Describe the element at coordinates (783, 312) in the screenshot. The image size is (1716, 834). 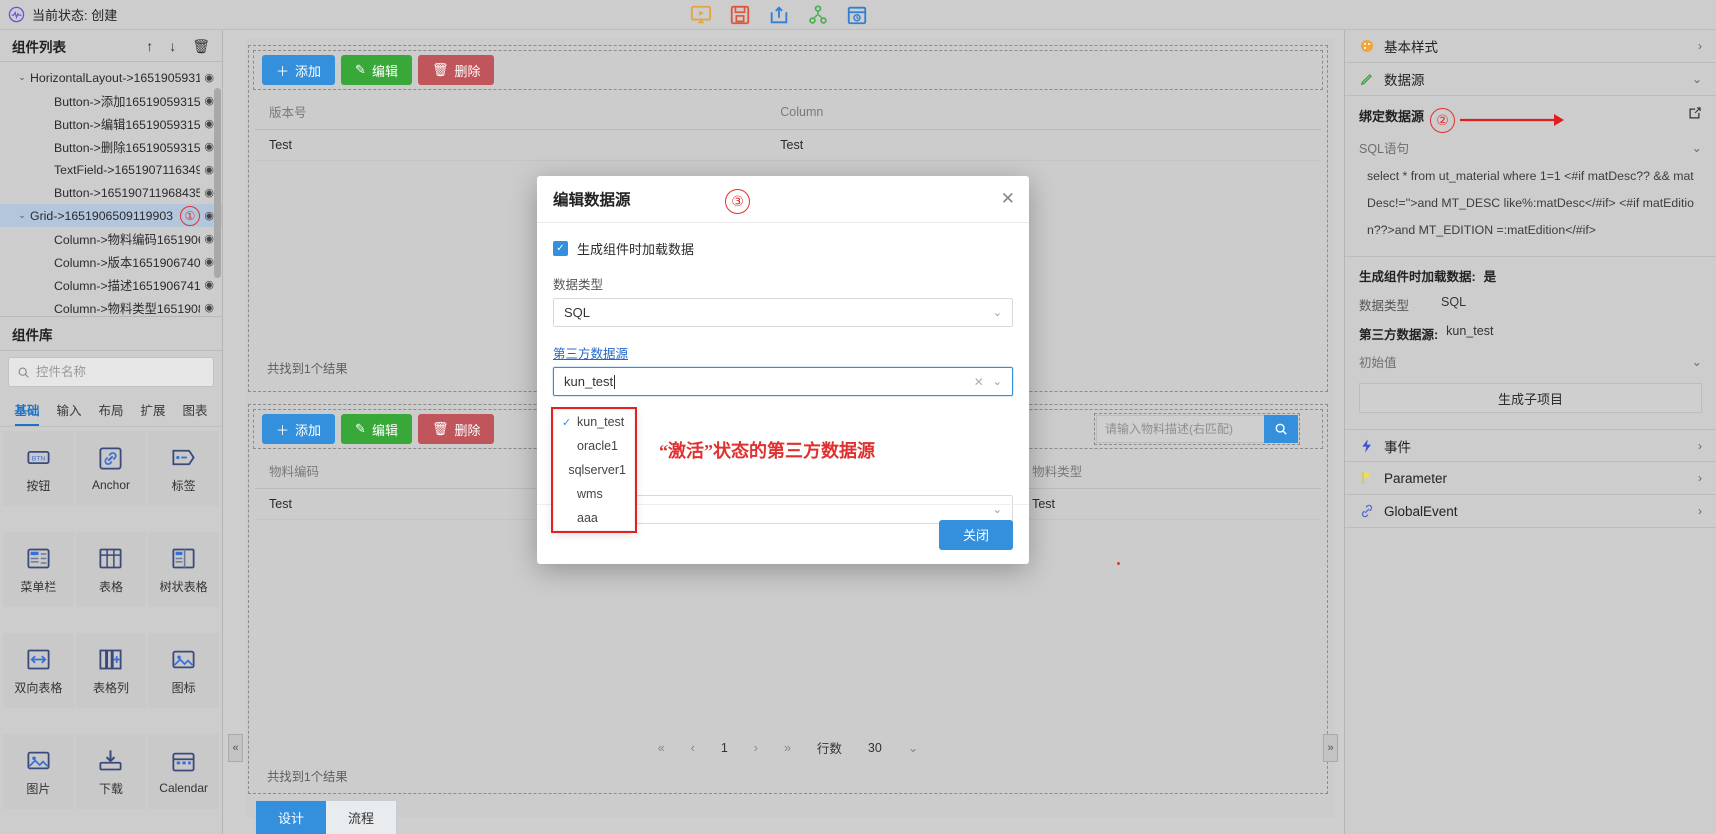
I see `data-type-select: SQL ⌄` at that location.